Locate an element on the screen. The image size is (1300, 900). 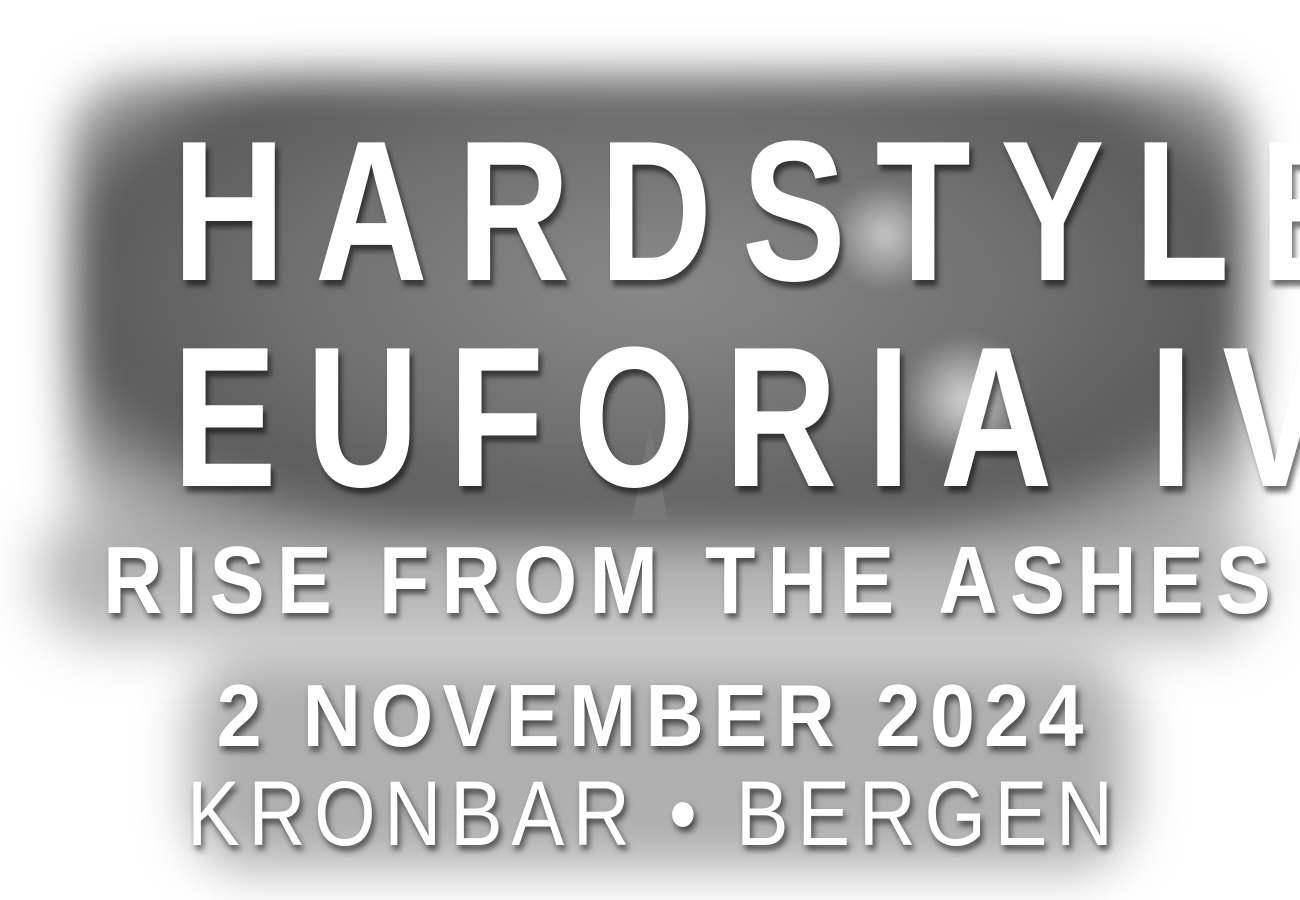
event-venue: KRONBAR • BERGEN is located at coordinates (654, 814).